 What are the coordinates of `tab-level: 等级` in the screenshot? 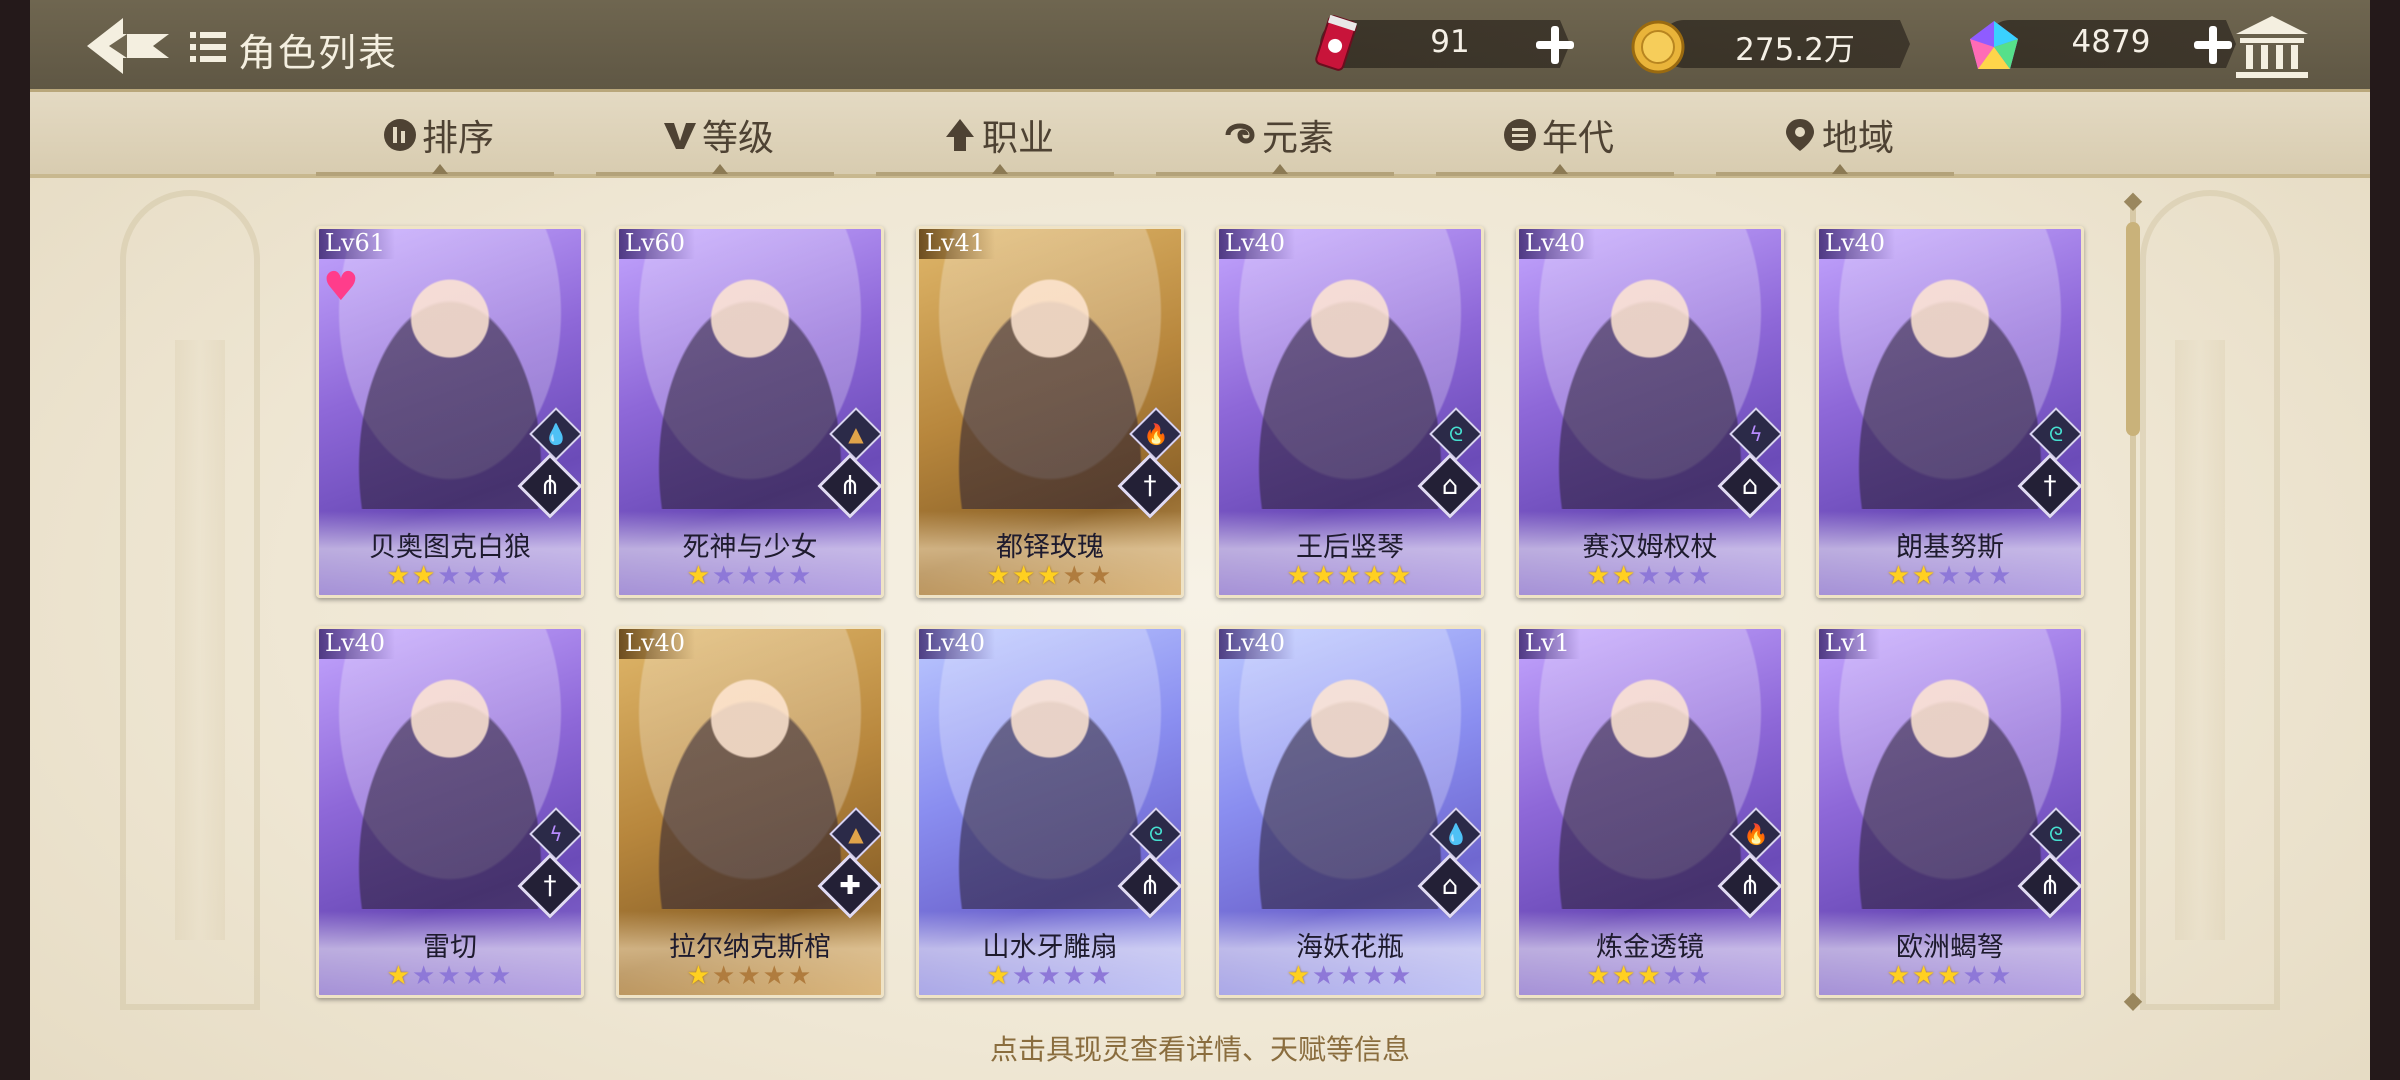 It's located at (718, 135).